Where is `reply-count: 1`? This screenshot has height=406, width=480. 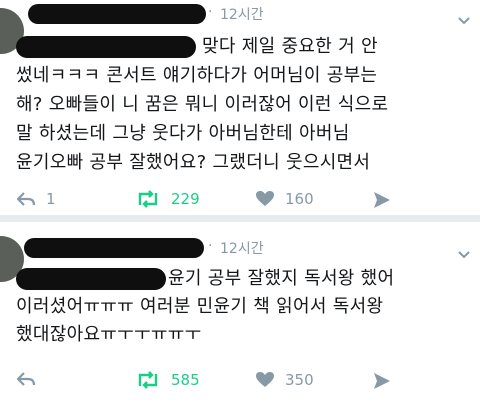 reply-count: 1 is located at coordinates (51, 199).